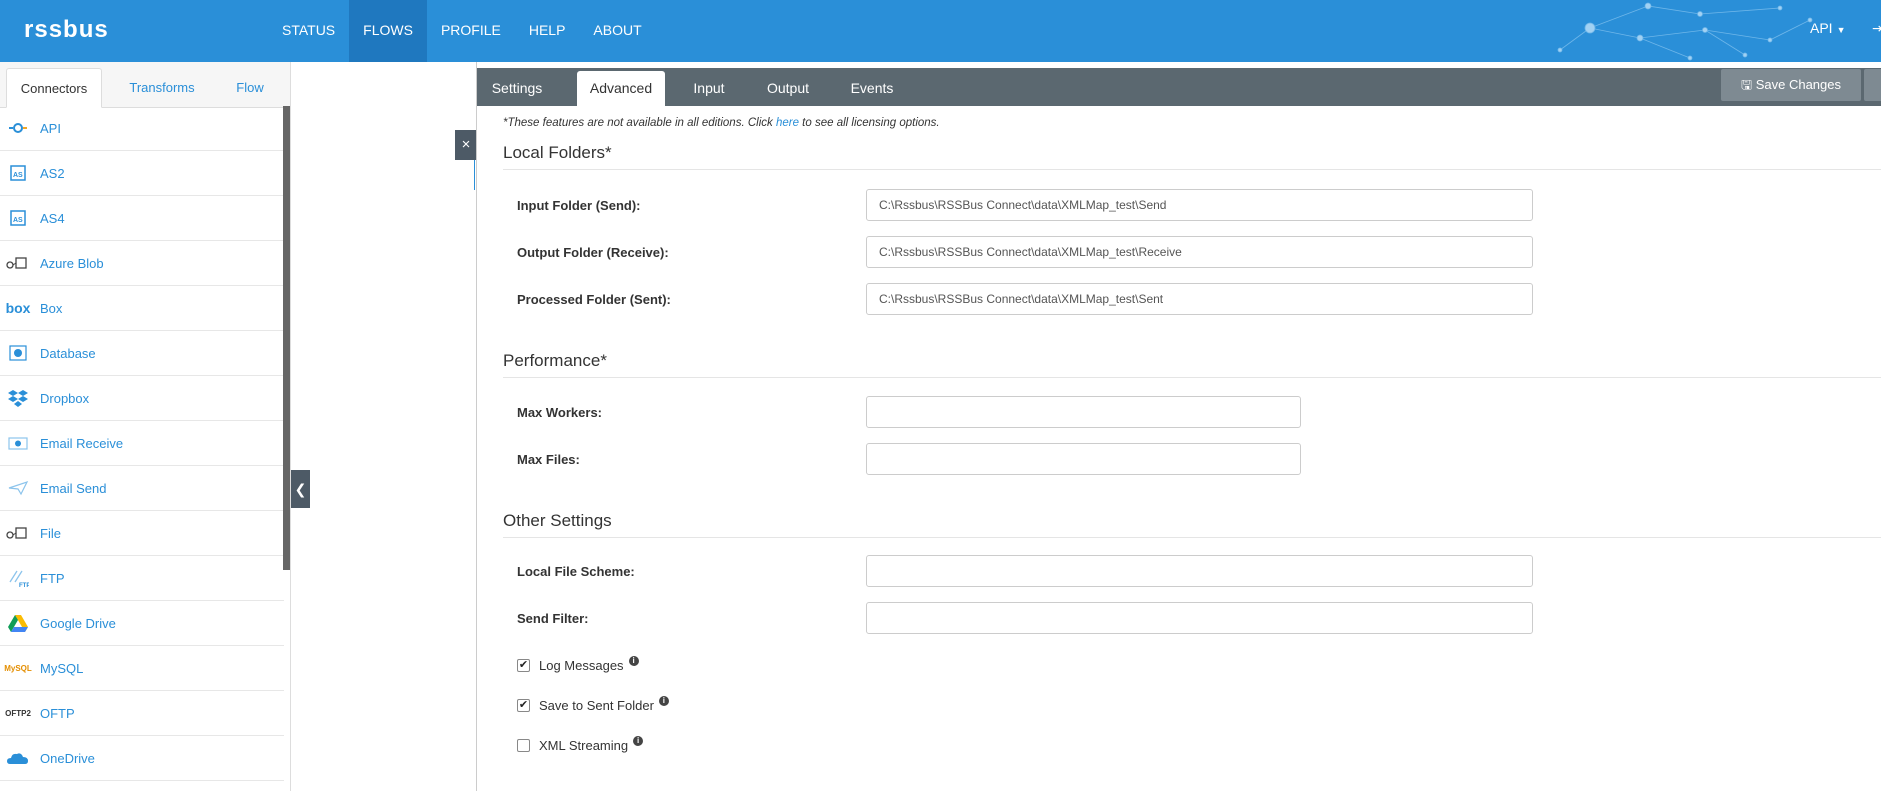 This screenshot has width=1881, height=791. I want to click on svg-text: FTP, so click(24, 585).